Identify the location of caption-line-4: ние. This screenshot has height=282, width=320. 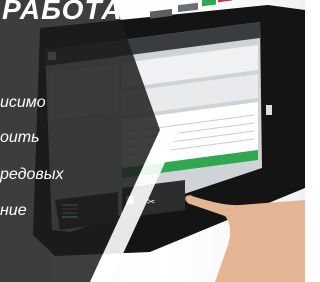
(13, 210).